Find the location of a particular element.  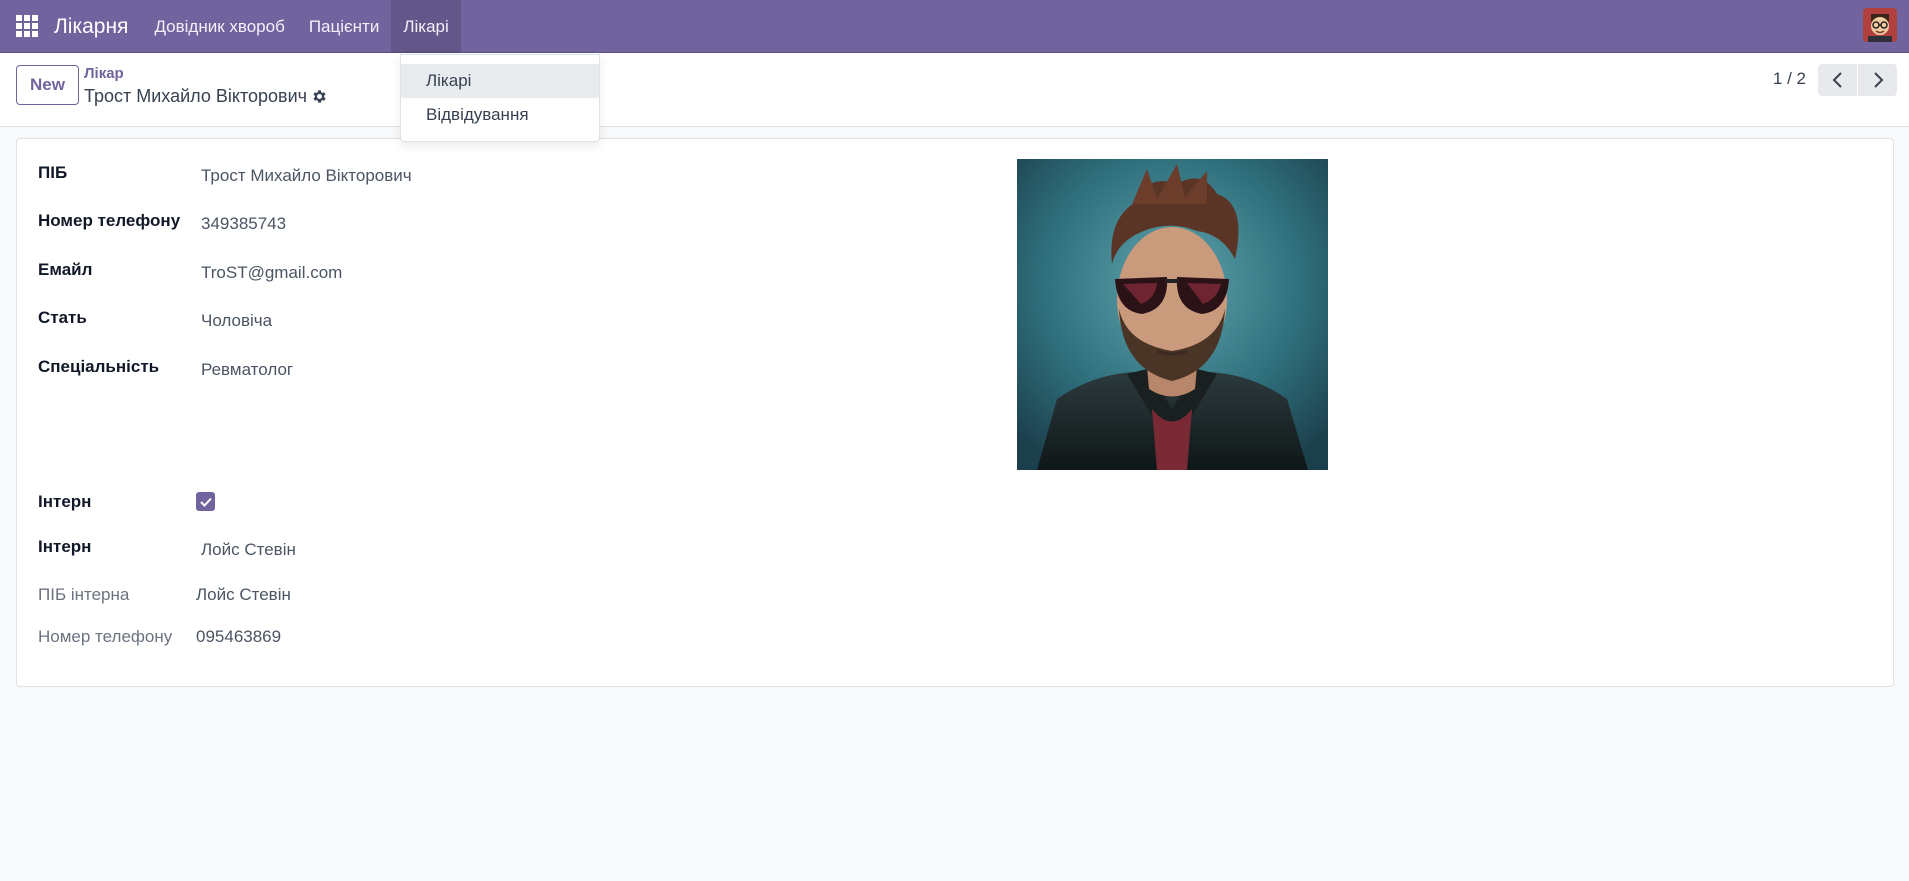

field-label-intern-phone: Номер телефону is located at coordinates (105, 636).